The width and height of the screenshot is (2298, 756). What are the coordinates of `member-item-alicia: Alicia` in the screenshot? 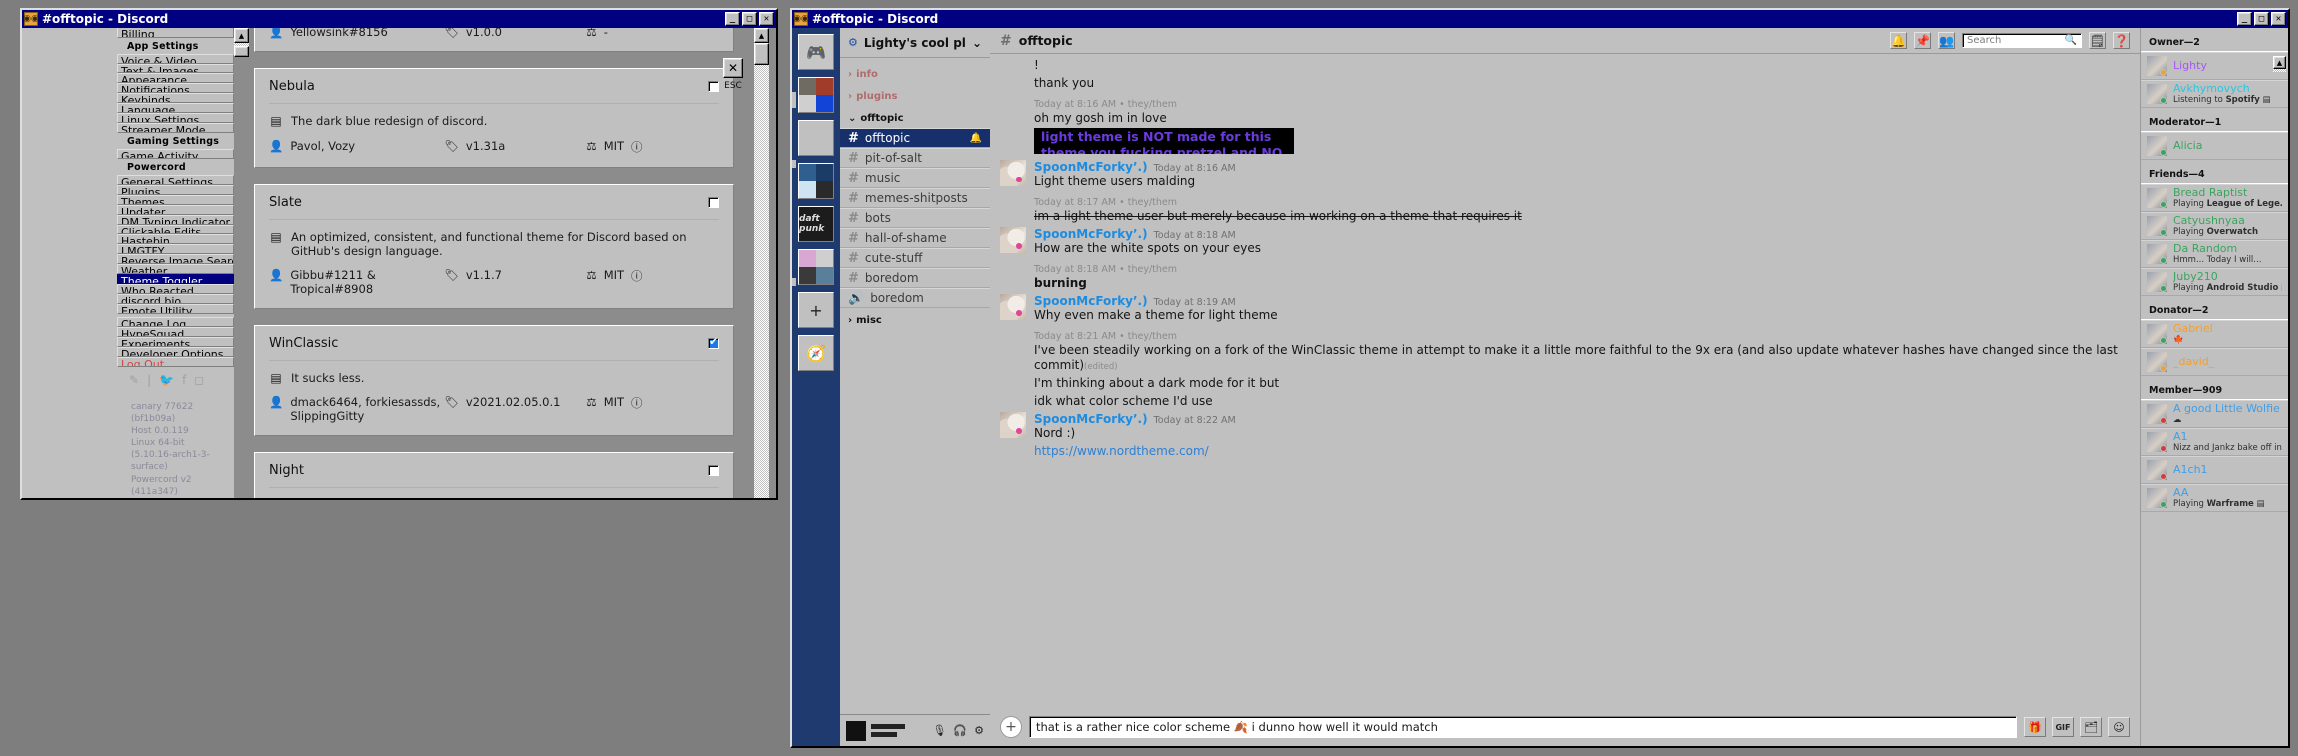 It's located at (2214, 146).